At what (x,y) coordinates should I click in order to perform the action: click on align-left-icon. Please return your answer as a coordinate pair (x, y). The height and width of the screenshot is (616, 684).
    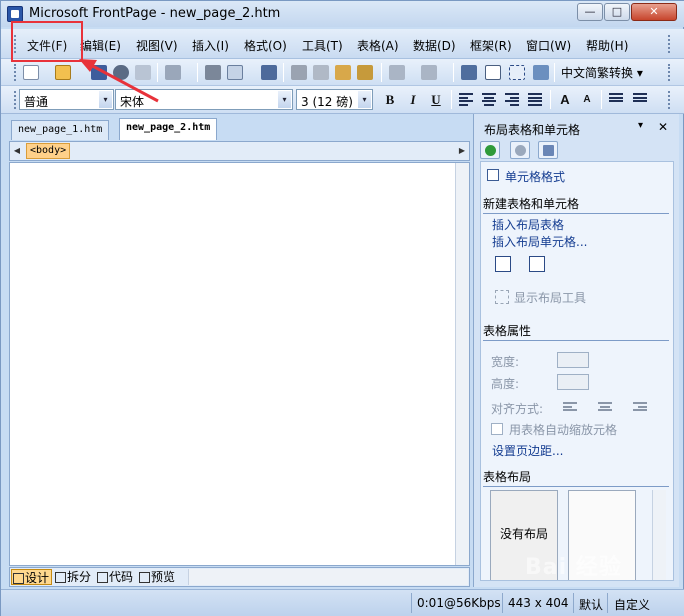
    Looking at the image, I should click on (466, 99).